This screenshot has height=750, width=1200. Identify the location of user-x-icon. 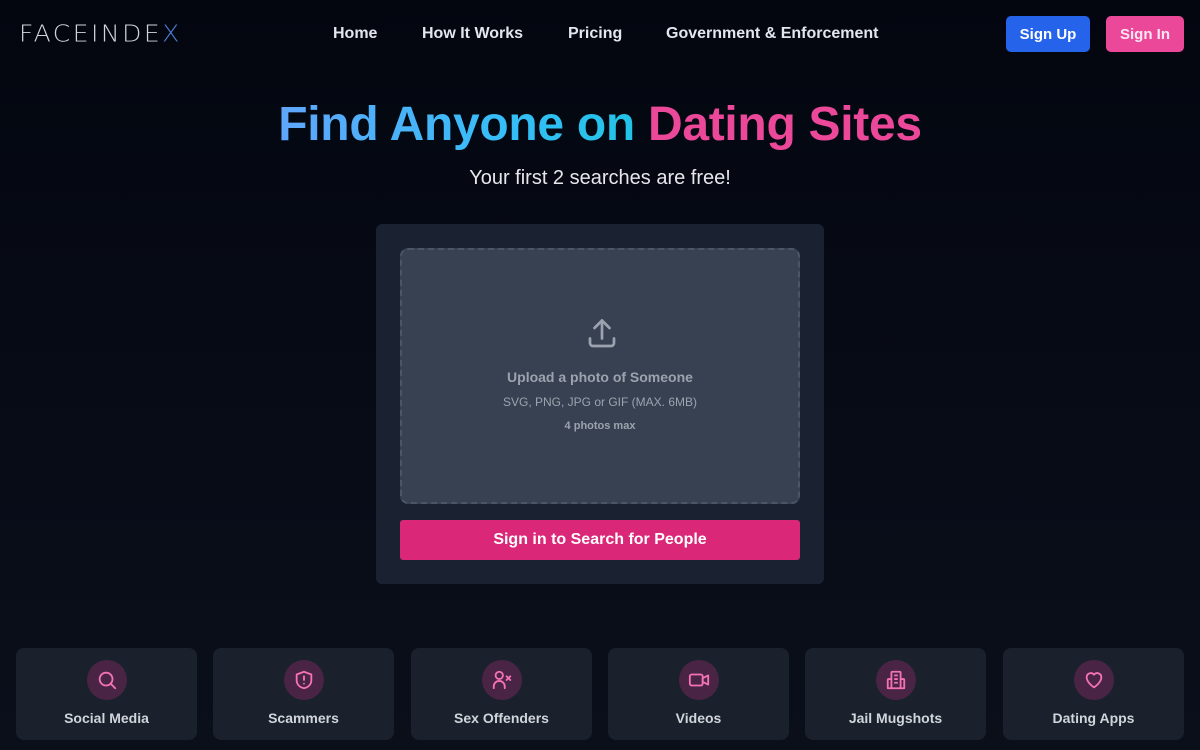
(501, 680).